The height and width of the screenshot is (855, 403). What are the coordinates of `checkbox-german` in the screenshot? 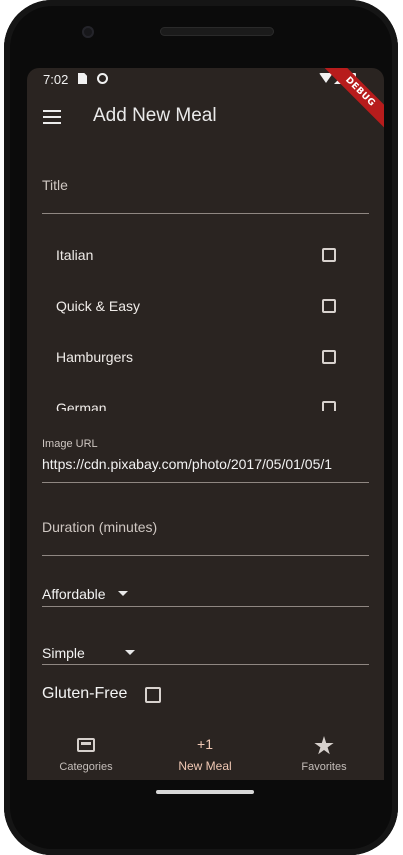 It's located at (329, 406).